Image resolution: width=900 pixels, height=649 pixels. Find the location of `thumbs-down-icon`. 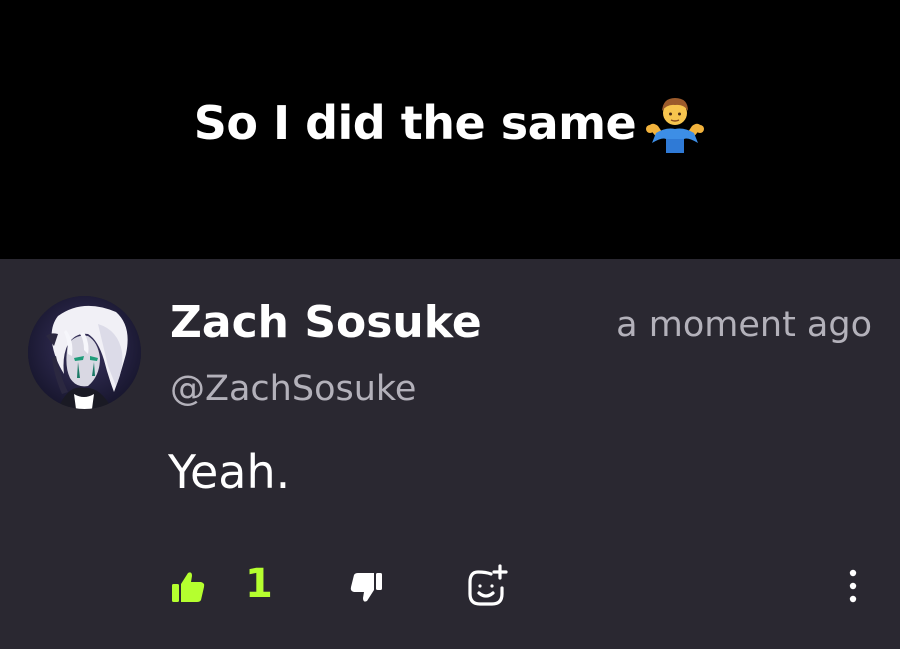

thumbs-down-icon is located at coordinates (366, 587).